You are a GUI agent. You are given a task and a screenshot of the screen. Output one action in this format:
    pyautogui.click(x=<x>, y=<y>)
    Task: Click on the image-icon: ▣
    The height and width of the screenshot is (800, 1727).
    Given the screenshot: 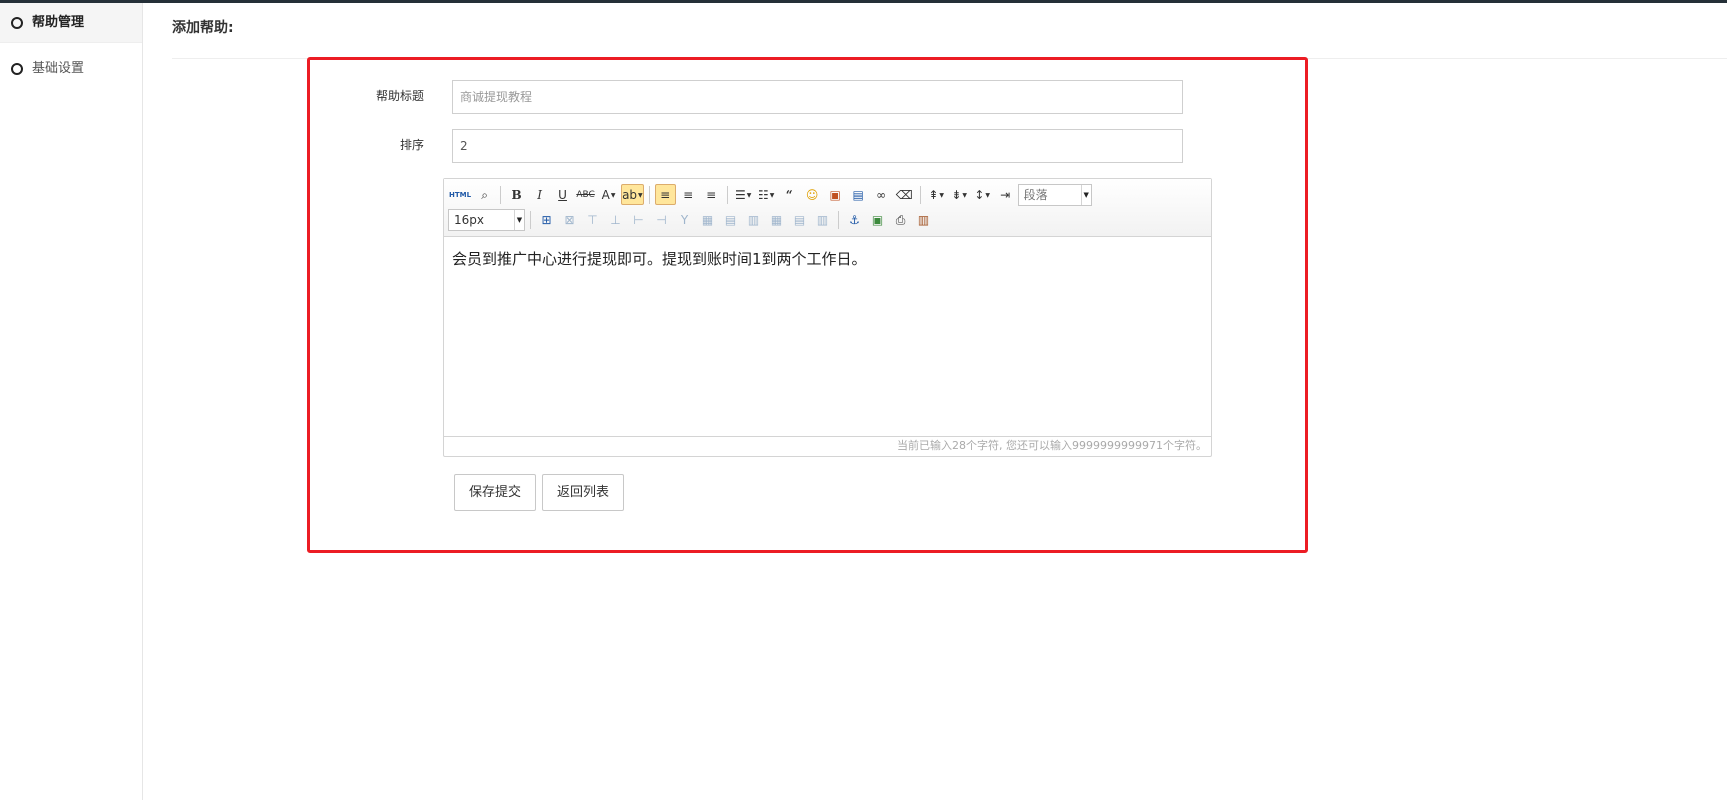 What is the action you would take?
    pyautogui.click(x=835, y=194)
    